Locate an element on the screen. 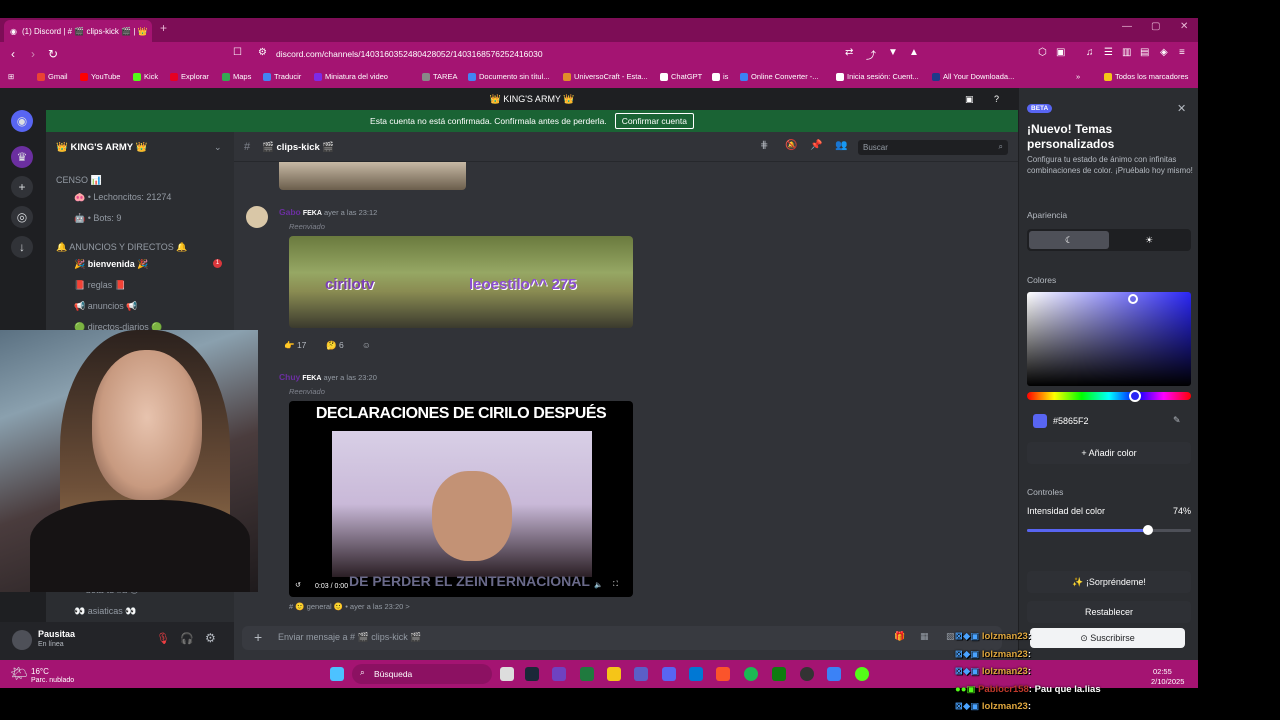  intensity-knob is located at coordinates (1148, 530).